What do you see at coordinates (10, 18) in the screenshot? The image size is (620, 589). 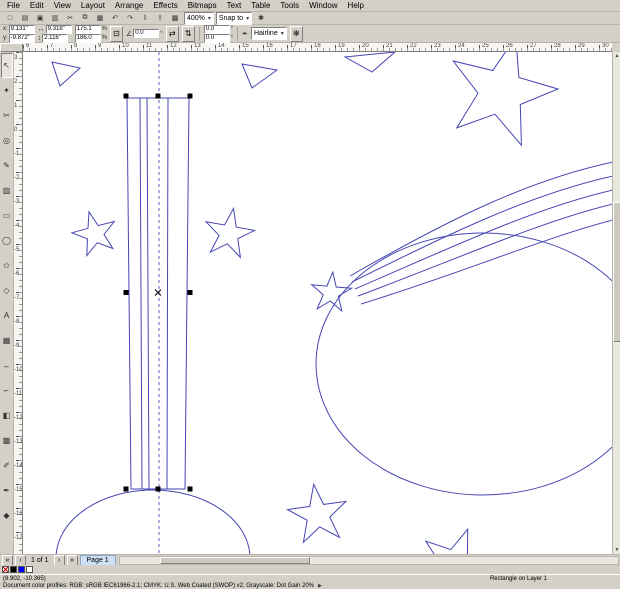 I see `new-button: □` at bounding box center [10, 18].